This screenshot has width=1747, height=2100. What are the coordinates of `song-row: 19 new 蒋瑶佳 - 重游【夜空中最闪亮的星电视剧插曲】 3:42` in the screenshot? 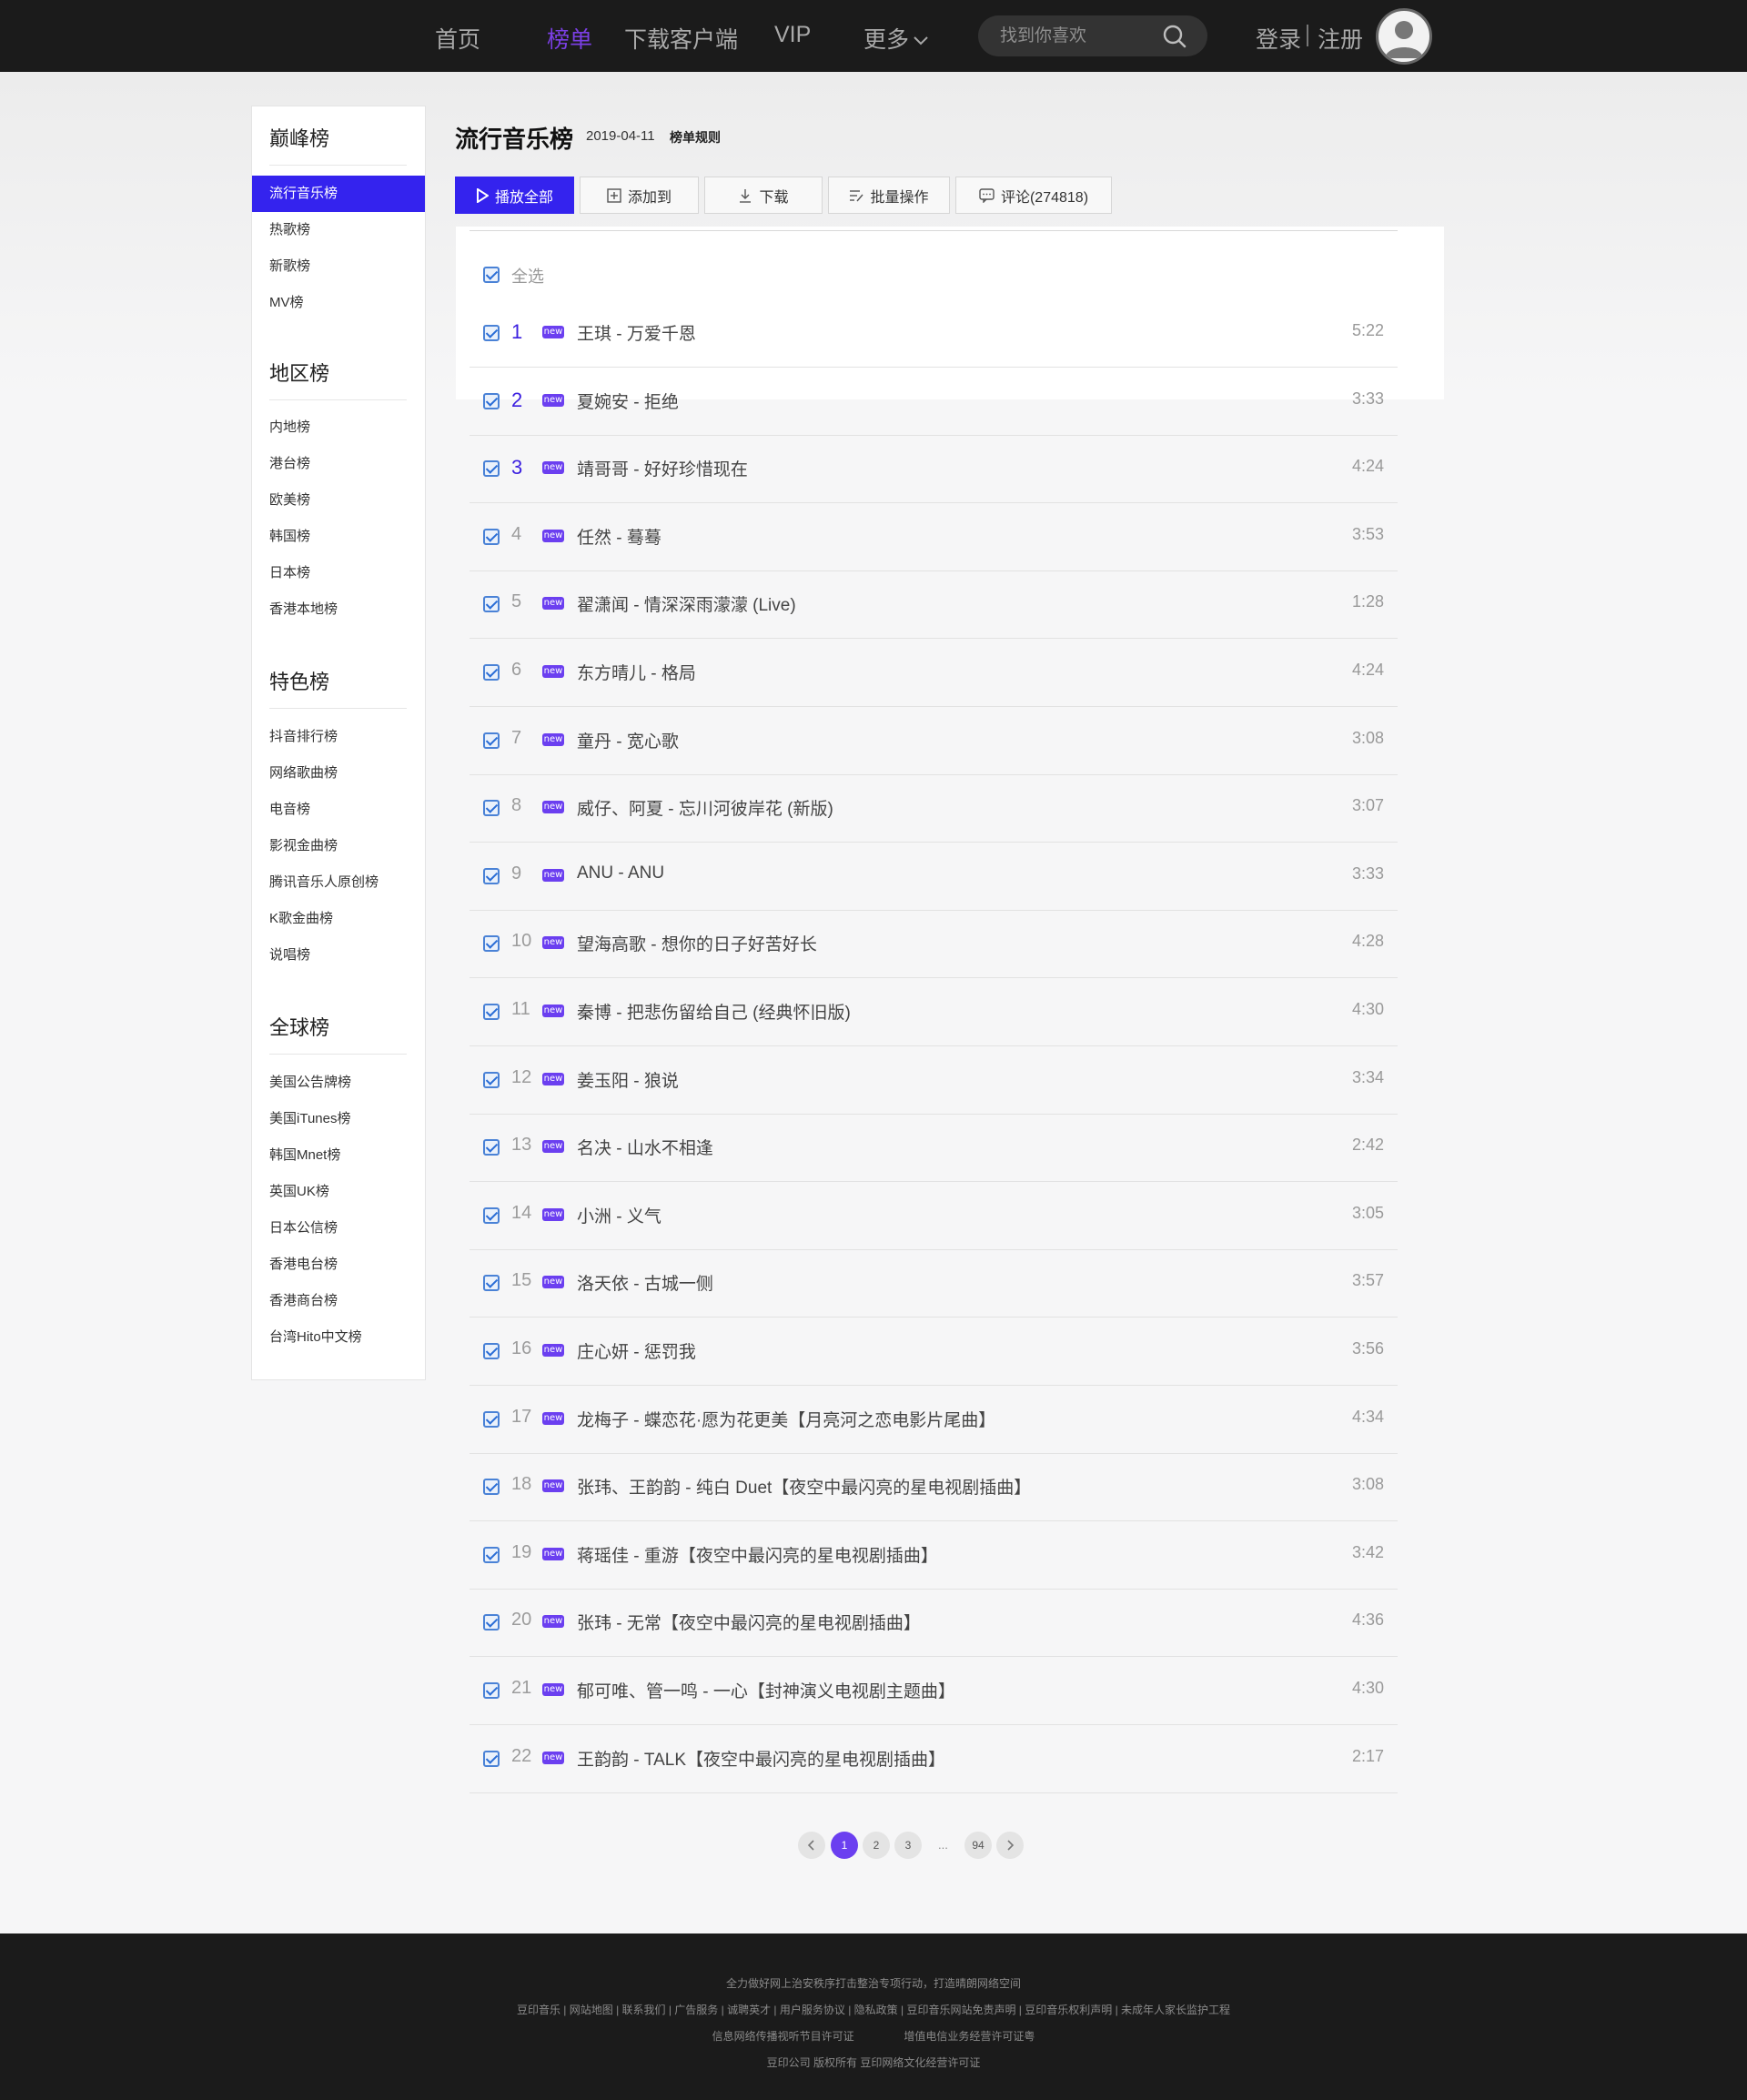 It's located at (934, 1555).